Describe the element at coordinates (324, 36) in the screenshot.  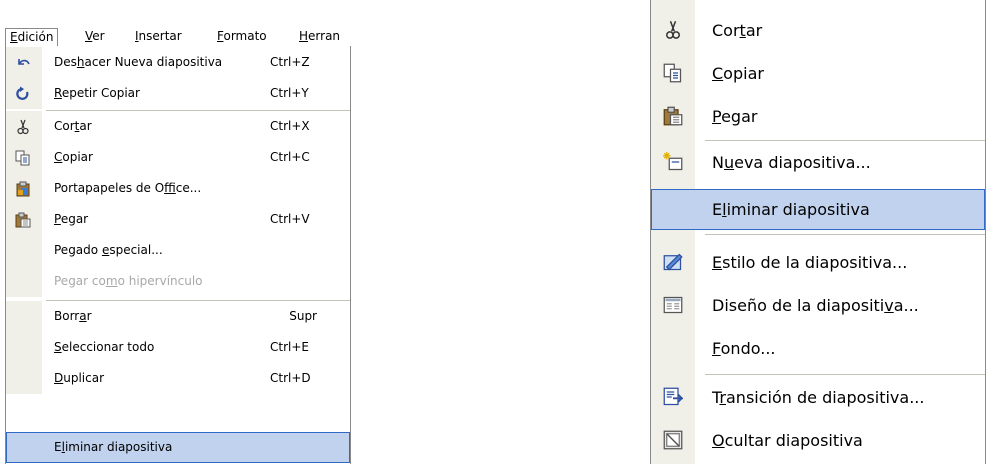
I see `menu-label: erran` at that location.